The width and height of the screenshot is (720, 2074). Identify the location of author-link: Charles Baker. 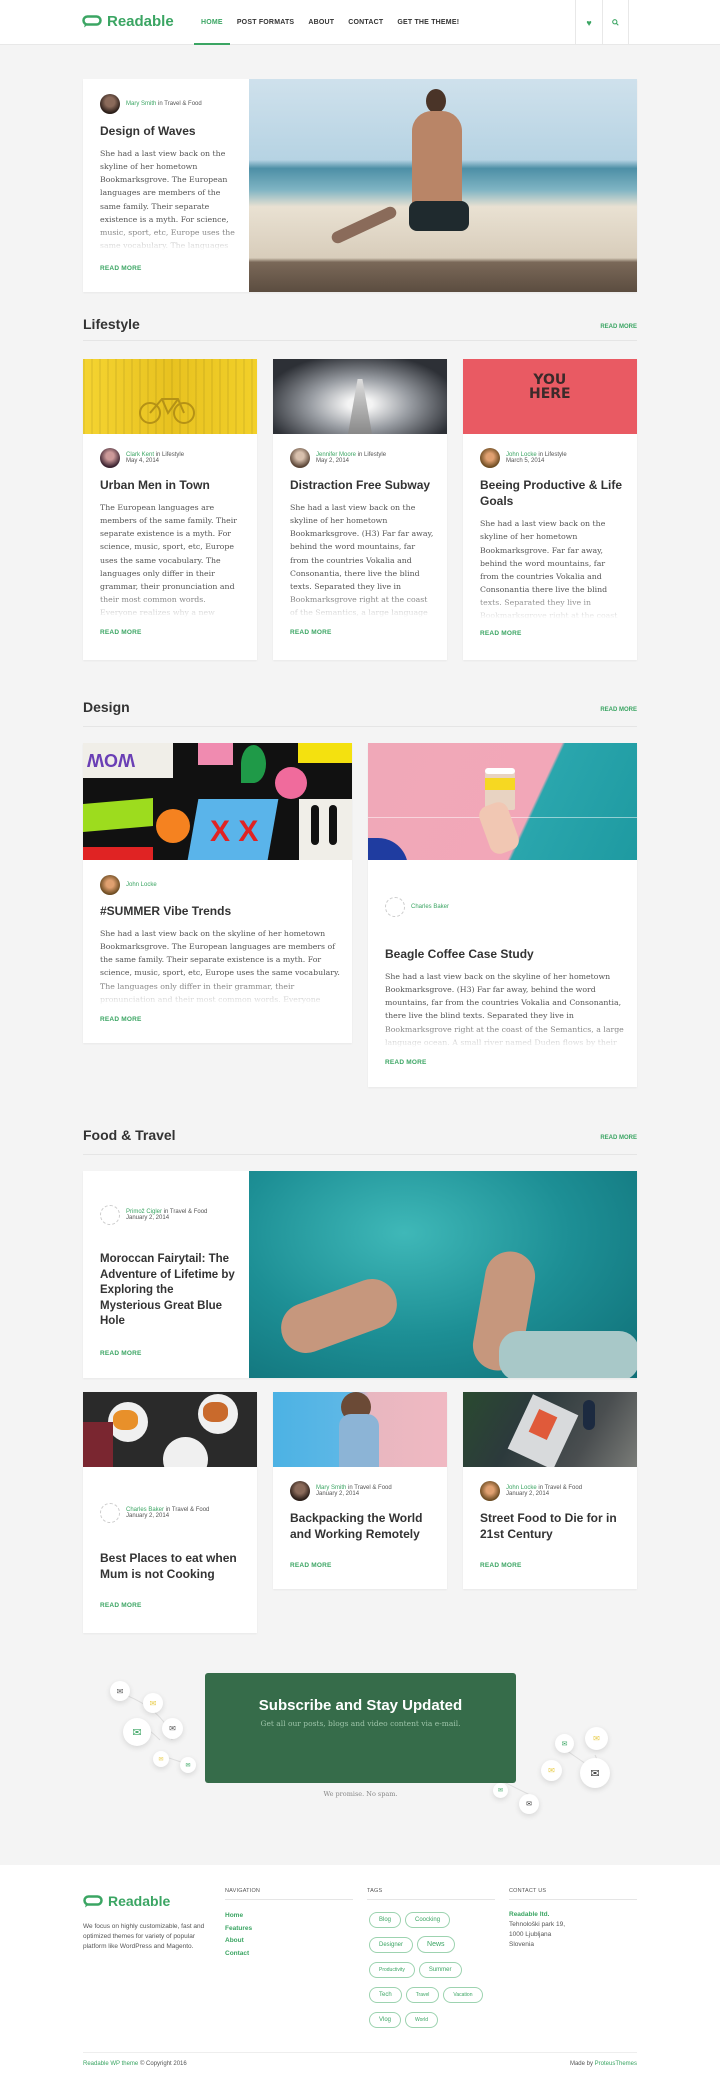
(430, 907).